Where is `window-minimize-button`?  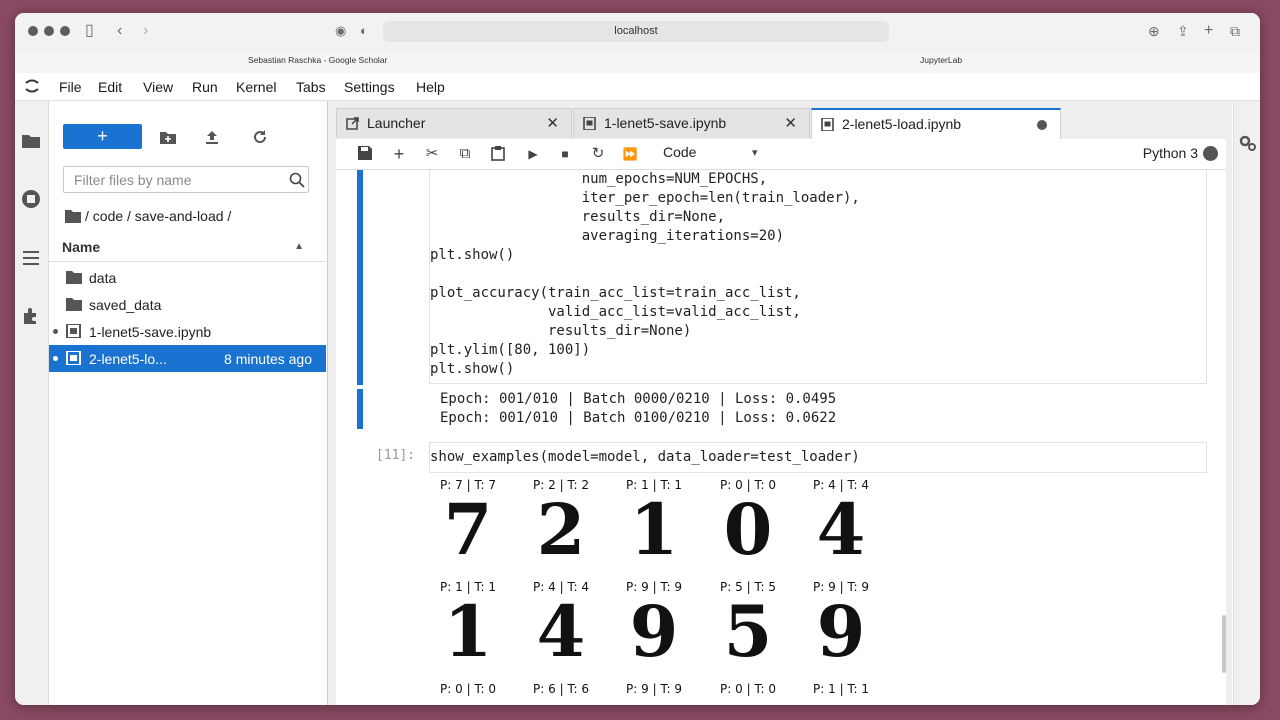
window-minimize-button is located at coordinates (49, 31).